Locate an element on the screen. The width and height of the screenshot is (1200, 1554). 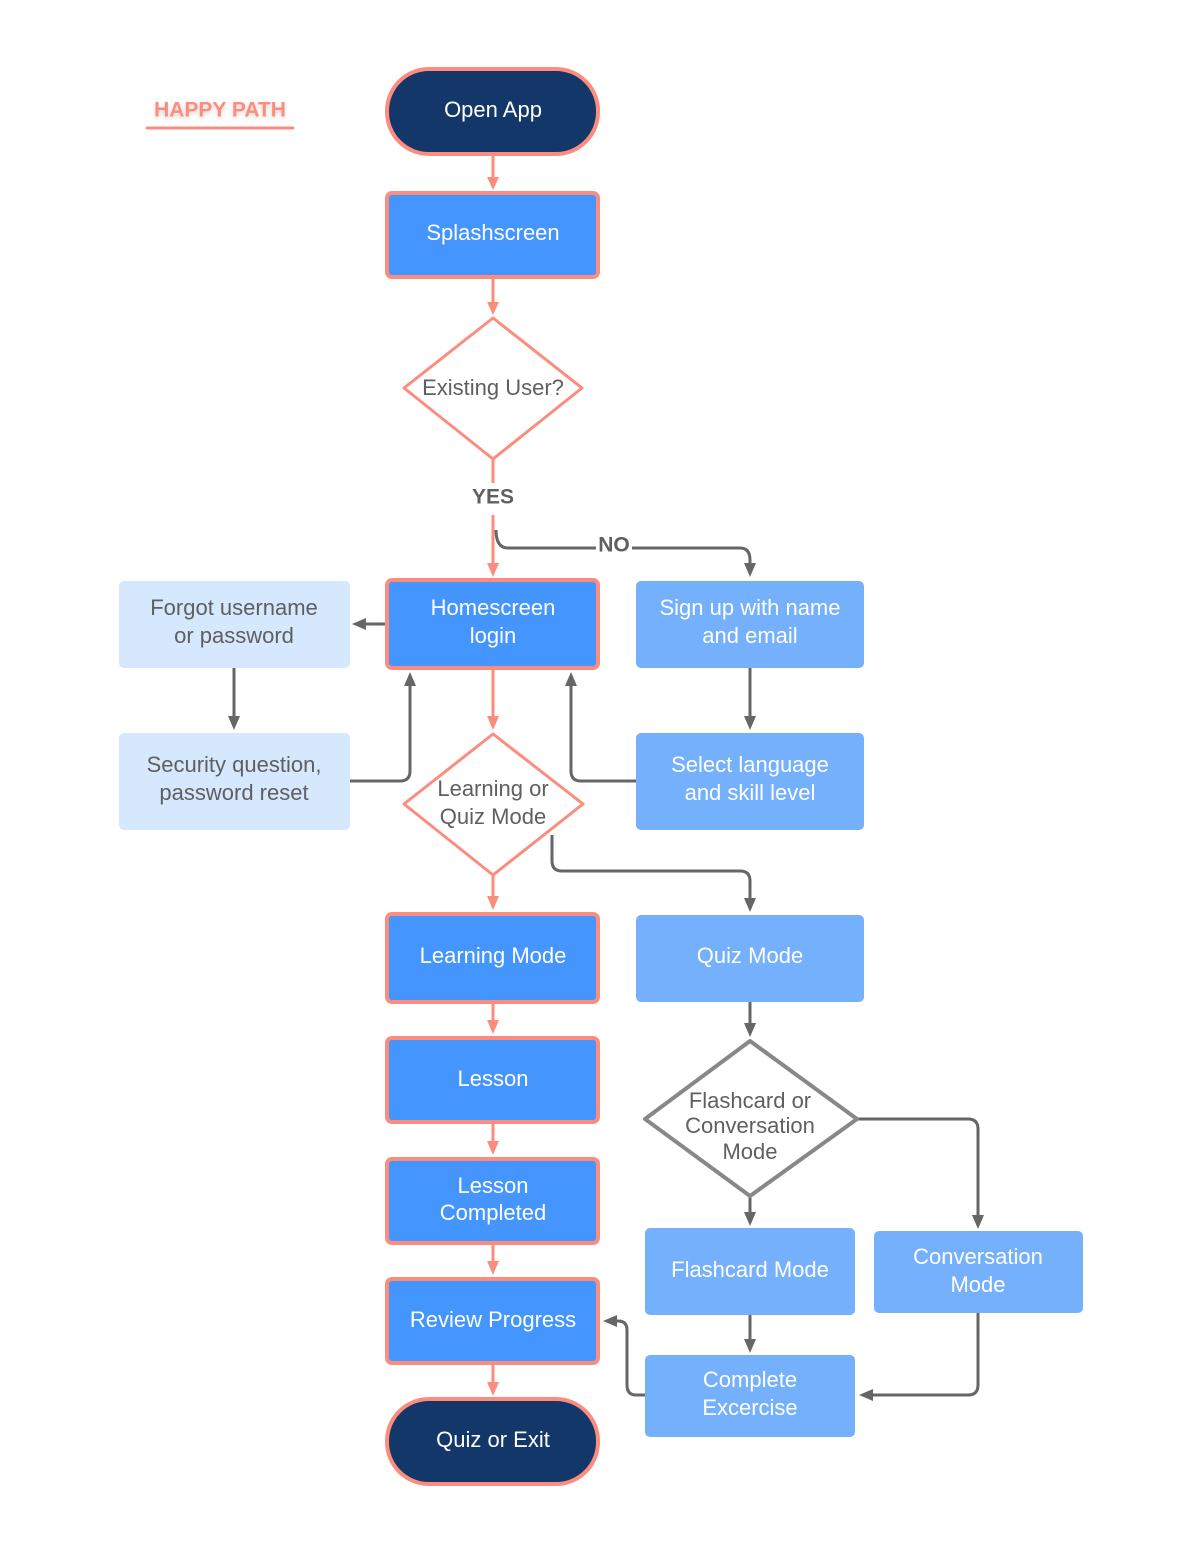
svg-text: Open App is located at coordinates (493, 109).